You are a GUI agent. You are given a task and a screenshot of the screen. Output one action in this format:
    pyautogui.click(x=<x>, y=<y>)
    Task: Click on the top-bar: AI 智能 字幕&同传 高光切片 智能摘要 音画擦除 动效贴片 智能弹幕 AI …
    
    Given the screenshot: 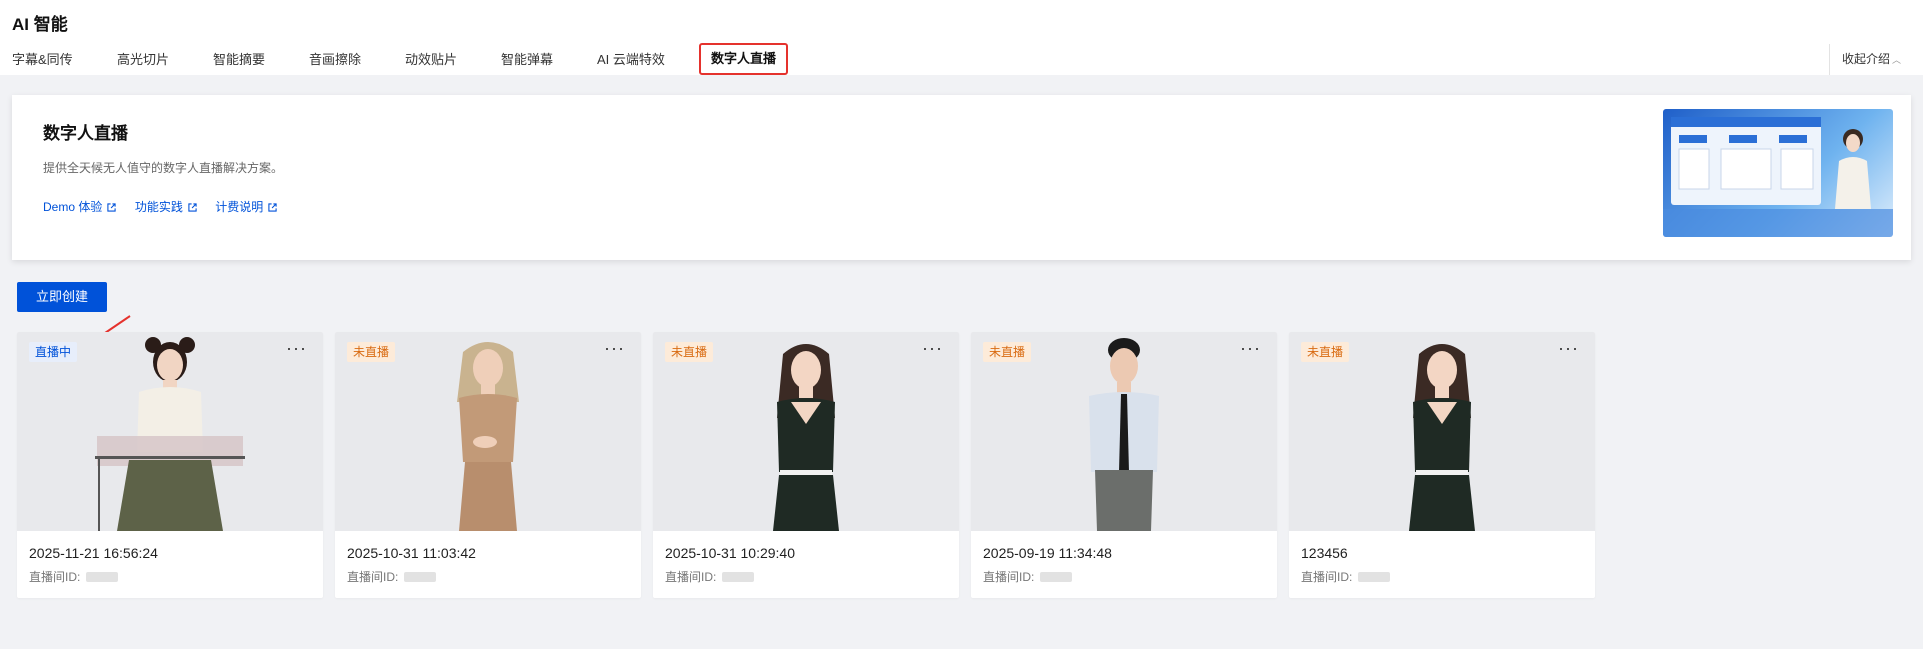 What is the action you would take?
    pyautogui.click(x=961, y=37)
    